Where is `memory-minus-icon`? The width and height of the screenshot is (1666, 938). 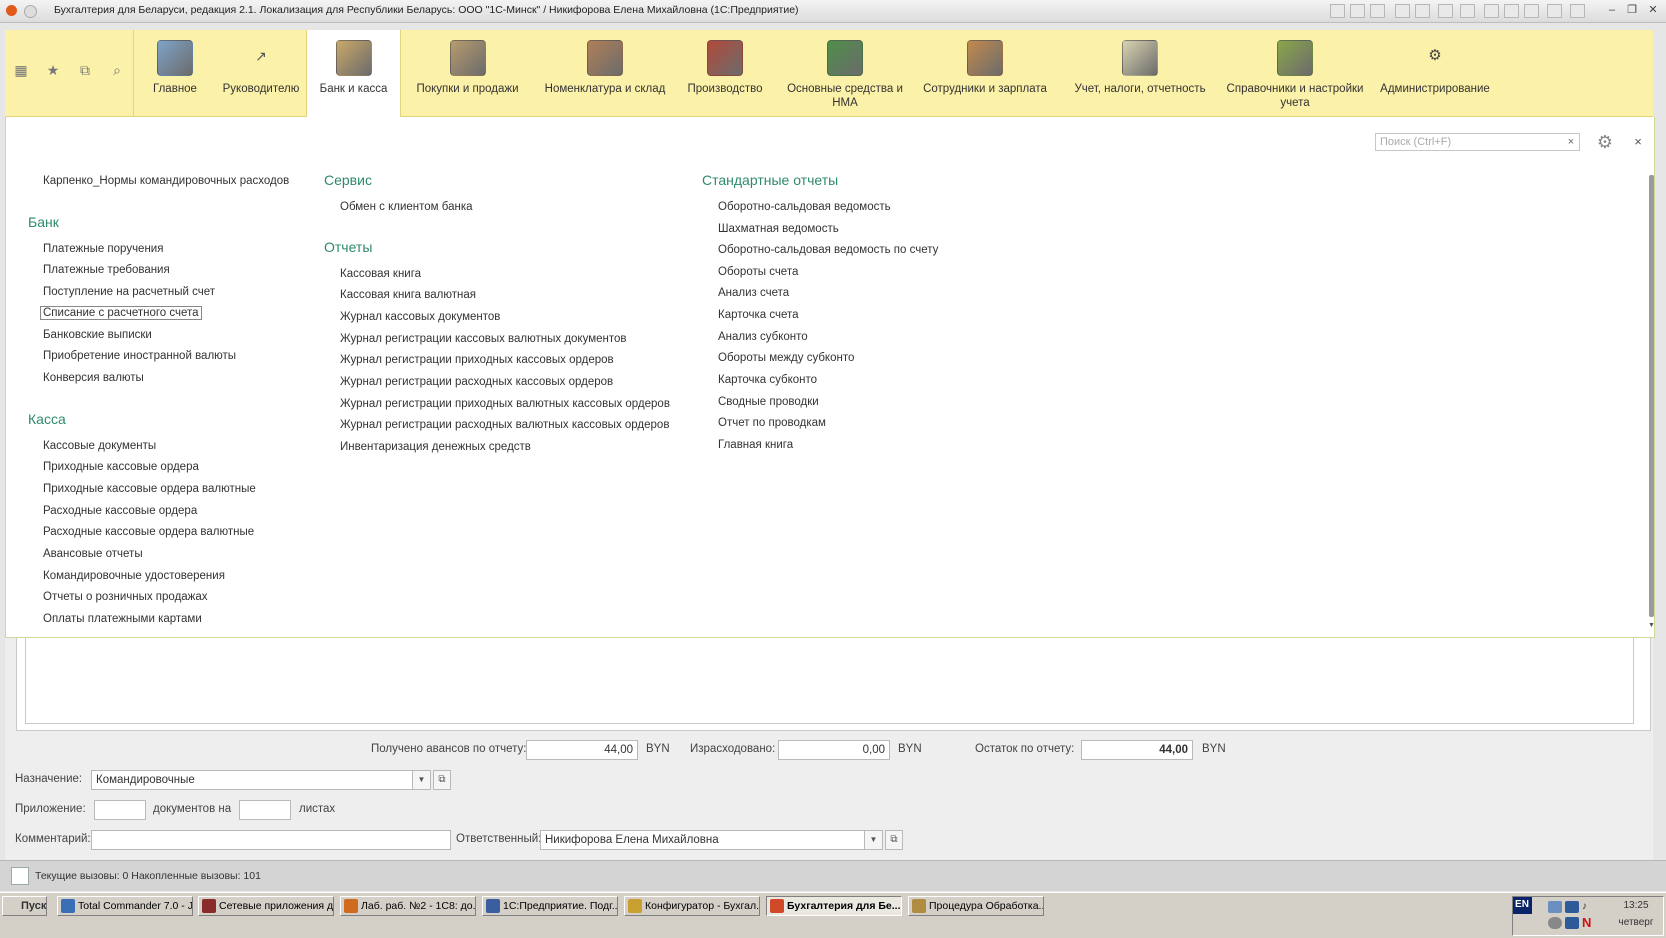
memory-minus-icon is located at coordinates (1531, 11).